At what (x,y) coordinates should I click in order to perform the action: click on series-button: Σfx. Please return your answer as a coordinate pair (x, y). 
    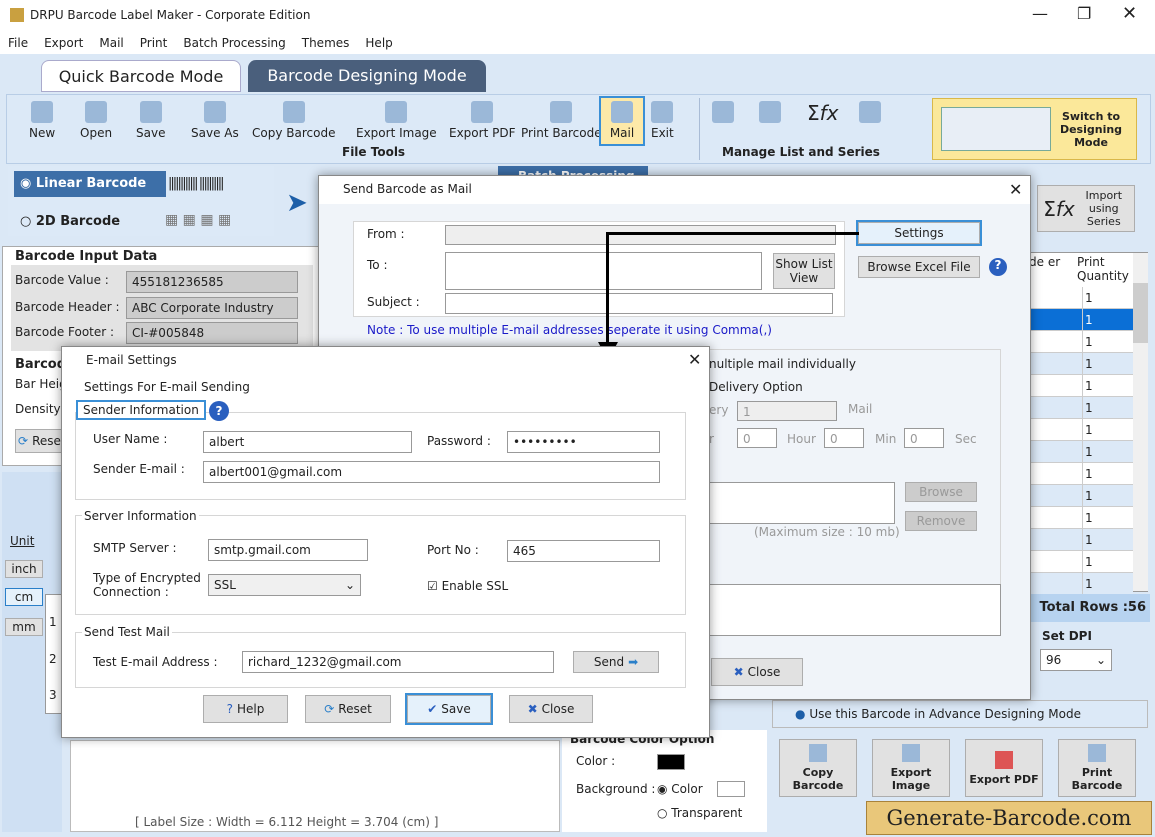
    Looking at the image, I should click on (823, 113).